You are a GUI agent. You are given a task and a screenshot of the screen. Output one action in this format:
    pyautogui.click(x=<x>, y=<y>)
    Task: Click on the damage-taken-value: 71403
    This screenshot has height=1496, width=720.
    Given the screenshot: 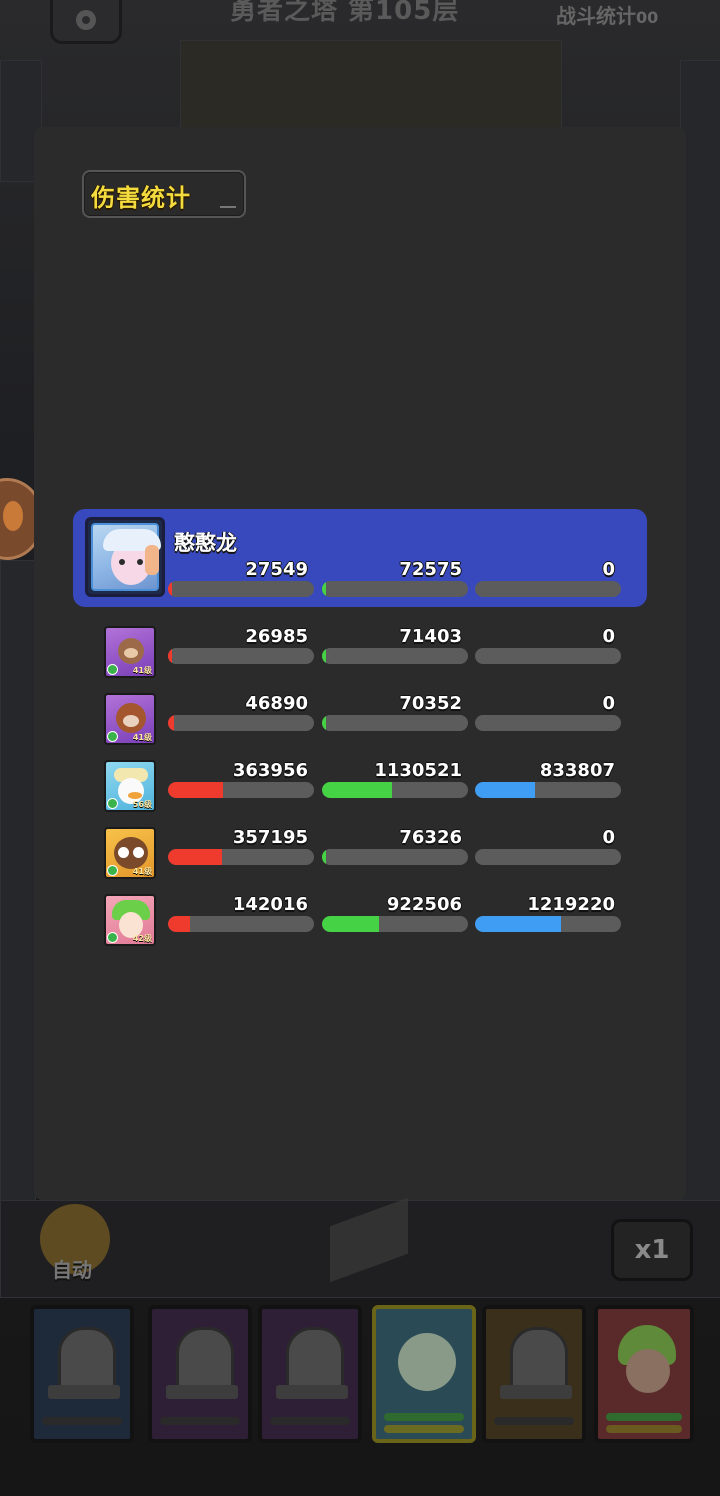 What is the action you would take?
    pyautogui.click(x=430, y=636)
    